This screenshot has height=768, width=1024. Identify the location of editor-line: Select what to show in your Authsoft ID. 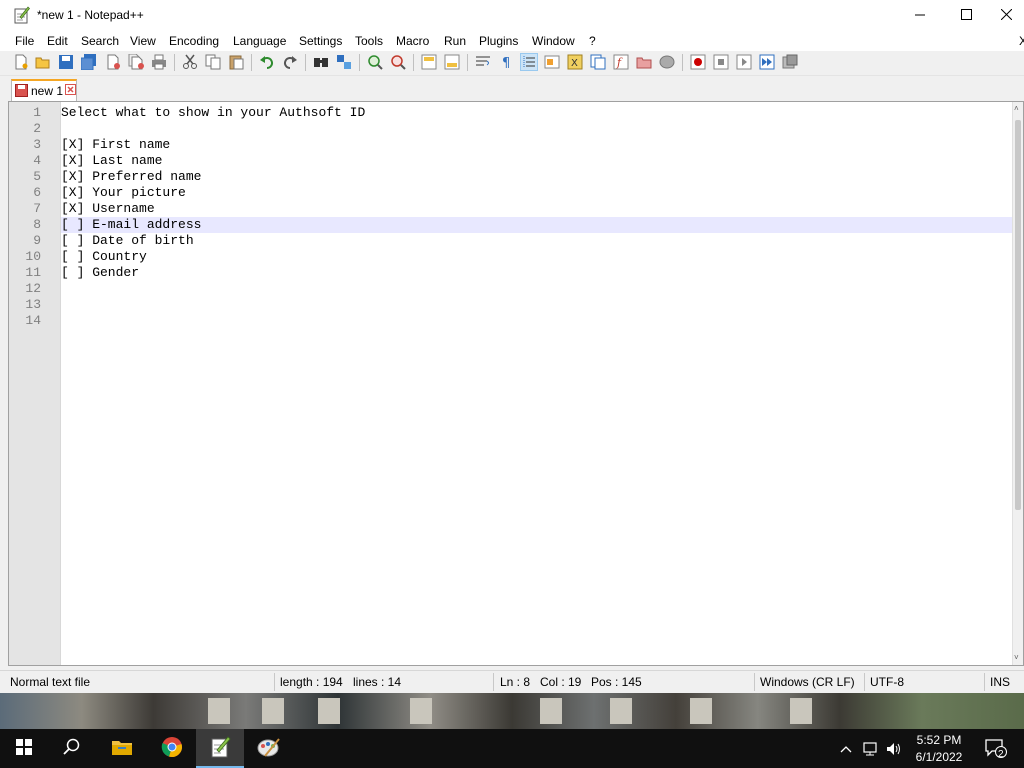
(538, 113).